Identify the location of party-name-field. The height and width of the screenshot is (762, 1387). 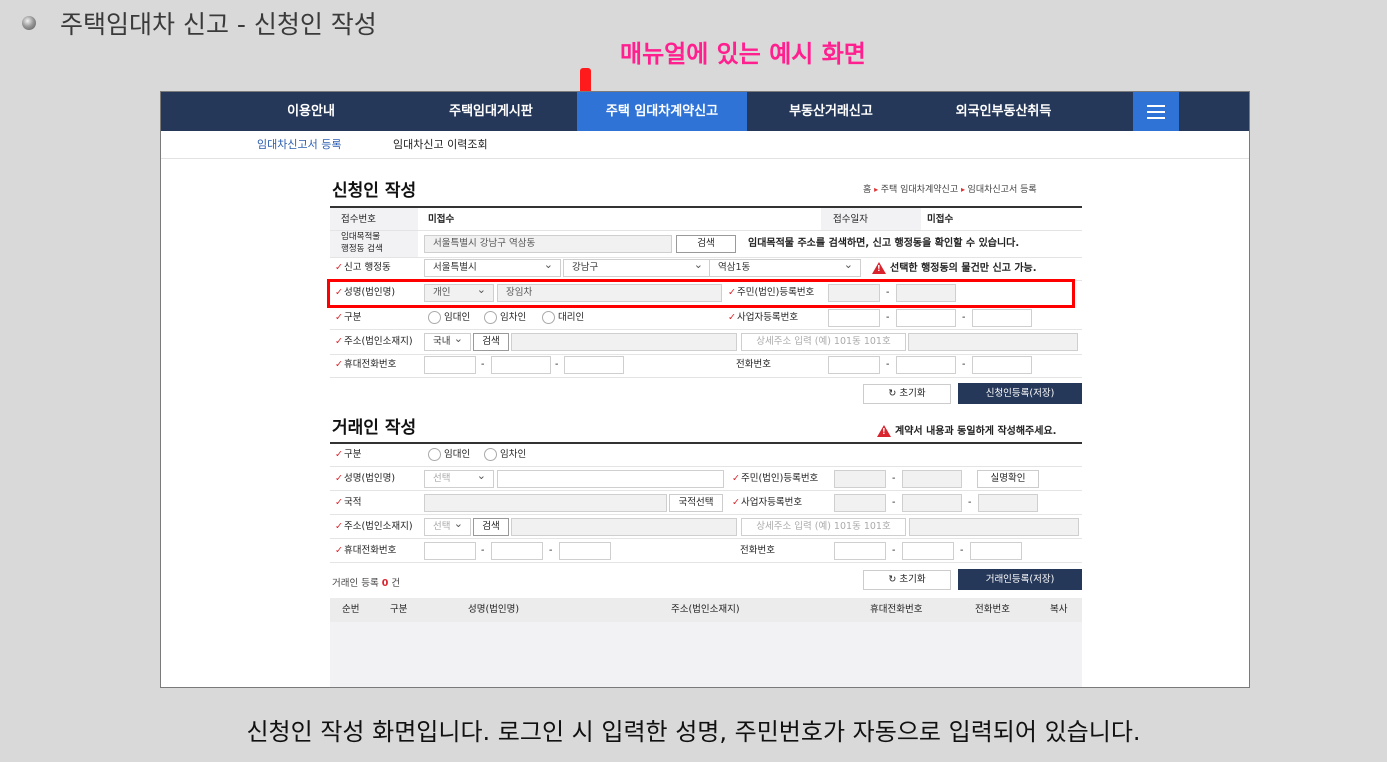
(610, 479).